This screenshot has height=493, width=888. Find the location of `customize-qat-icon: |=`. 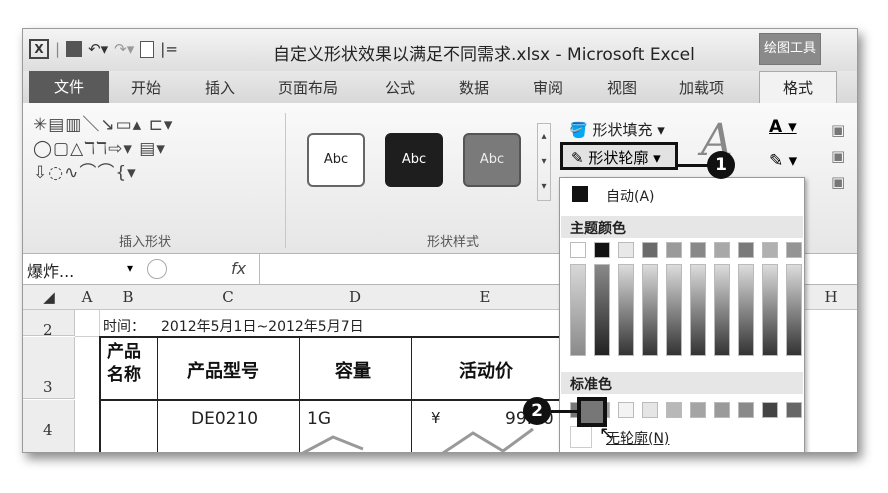

customize-qat-icon: |= is located at coordinates (169, 49).